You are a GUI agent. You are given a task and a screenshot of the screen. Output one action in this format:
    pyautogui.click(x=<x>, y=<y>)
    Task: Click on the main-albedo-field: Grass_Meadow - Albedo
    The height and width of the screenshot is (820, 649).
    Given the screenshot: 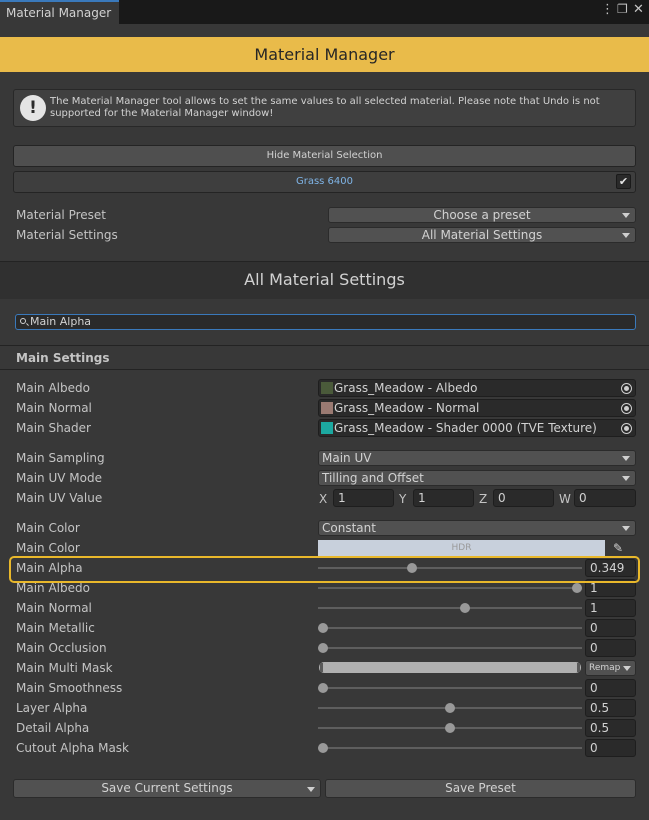 What is the action you would take?
    pyautogui.click(x=477, y=388)
    